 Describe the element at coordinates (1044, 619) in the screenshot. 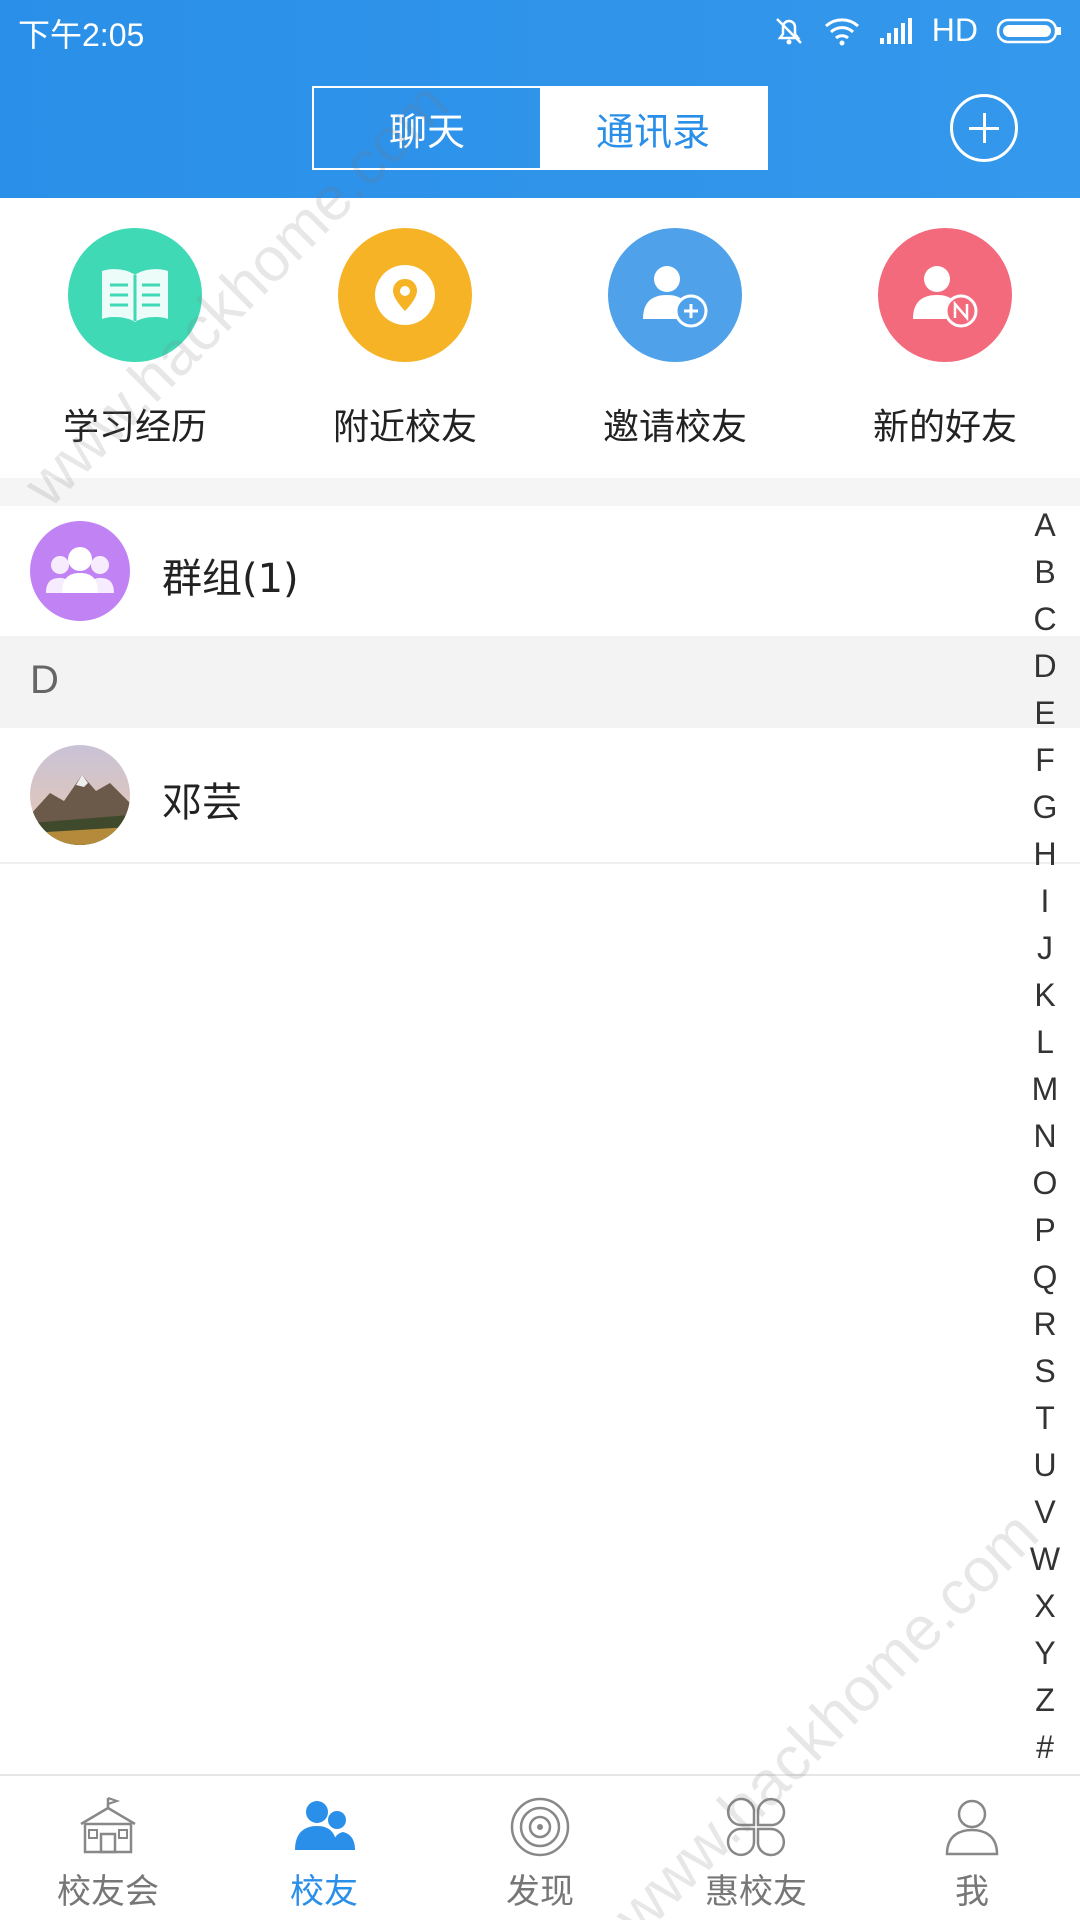

I see `alphabet-index-letter: C` at that location.